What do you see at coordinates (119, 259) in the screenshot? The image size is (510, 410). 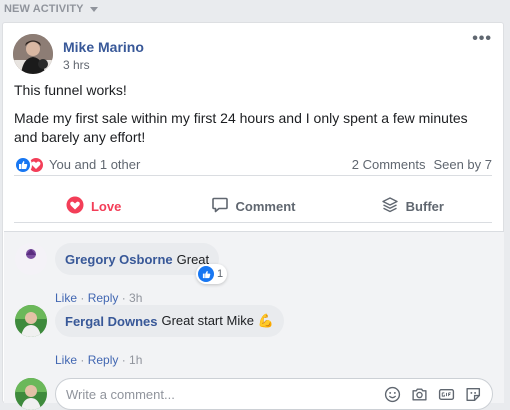 I see `commenter-name: Gregory Osborne` at bounding box center [119, 259].